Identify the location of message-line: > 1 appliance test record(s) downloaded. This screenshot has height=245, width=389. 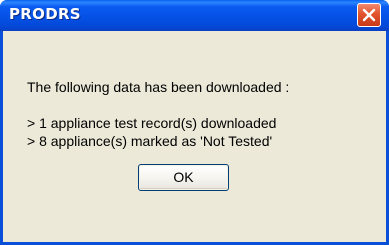
(152, 123).